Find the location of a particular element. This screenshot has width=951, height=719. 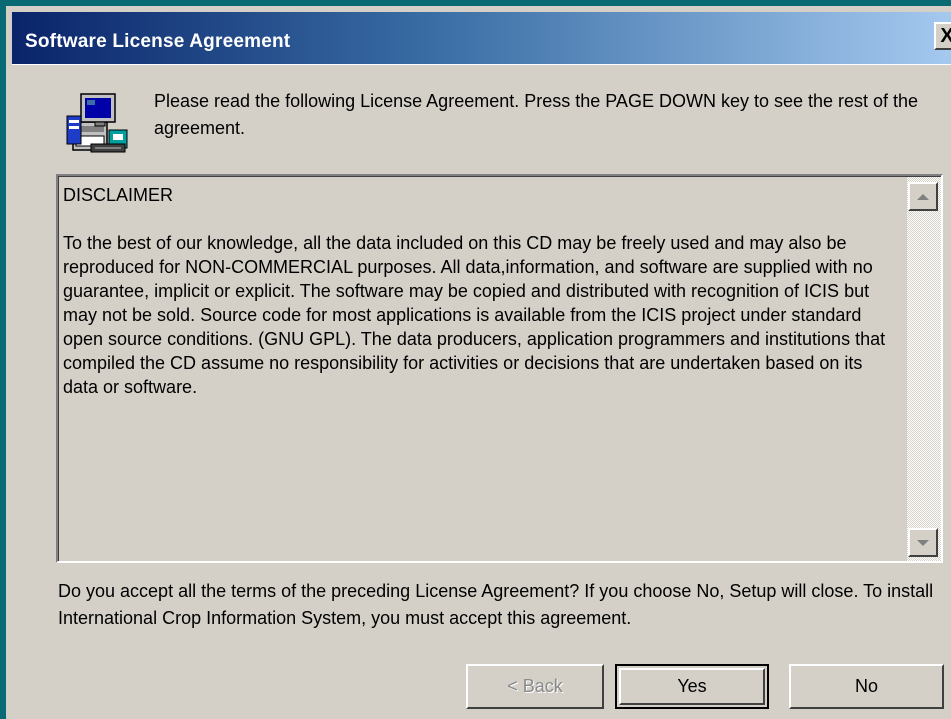

setup-computer-icon is located at coordinates (97, 121).